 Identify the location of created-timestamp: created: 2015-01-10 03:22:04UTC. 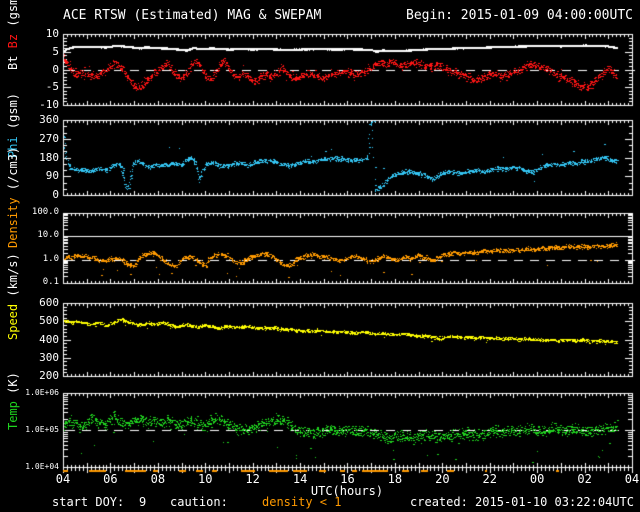
(522, 502).